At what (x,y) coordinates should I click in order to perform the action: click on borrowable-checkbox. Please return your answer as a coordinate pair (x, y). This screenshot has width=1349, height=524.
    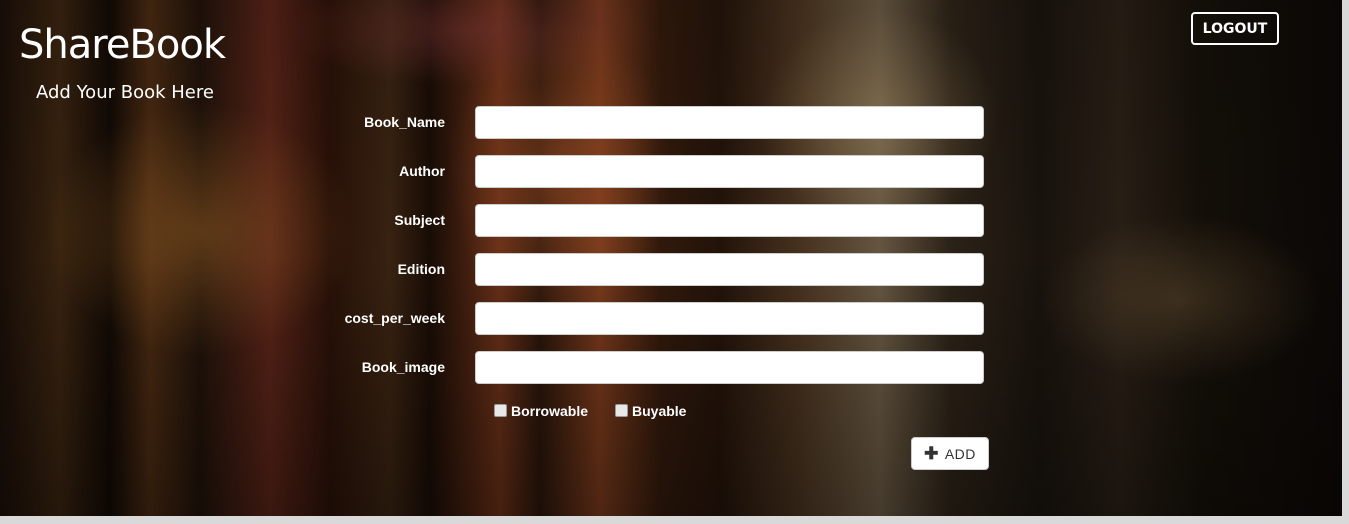
    Looking at the image, I should click on (500, 410).